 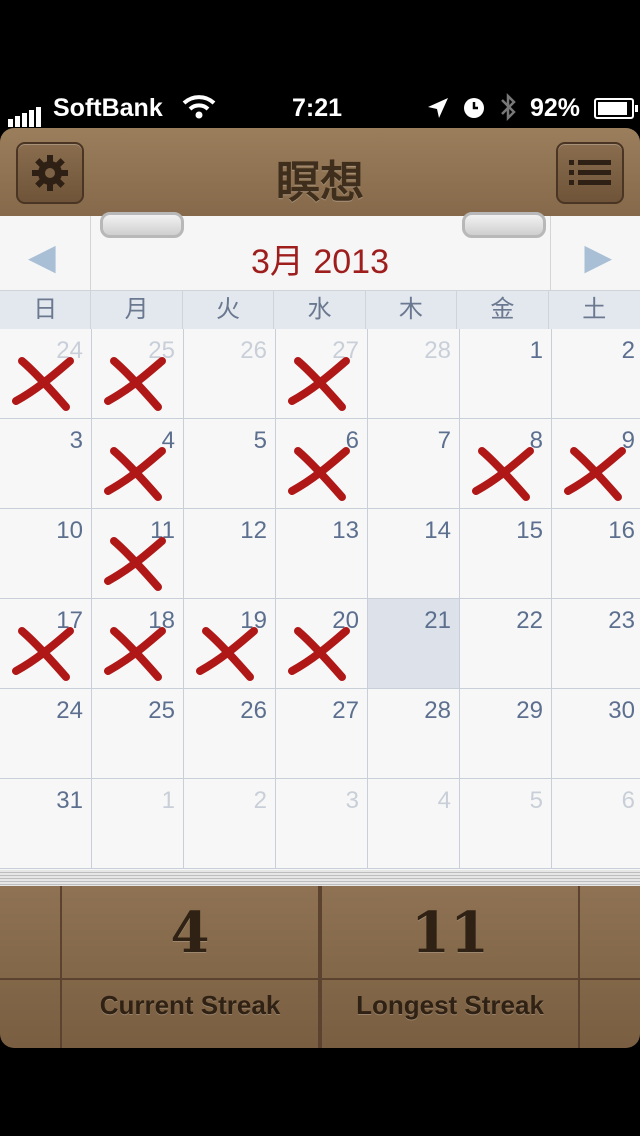 I want to click on list-icon, so click(x=590, y=172).